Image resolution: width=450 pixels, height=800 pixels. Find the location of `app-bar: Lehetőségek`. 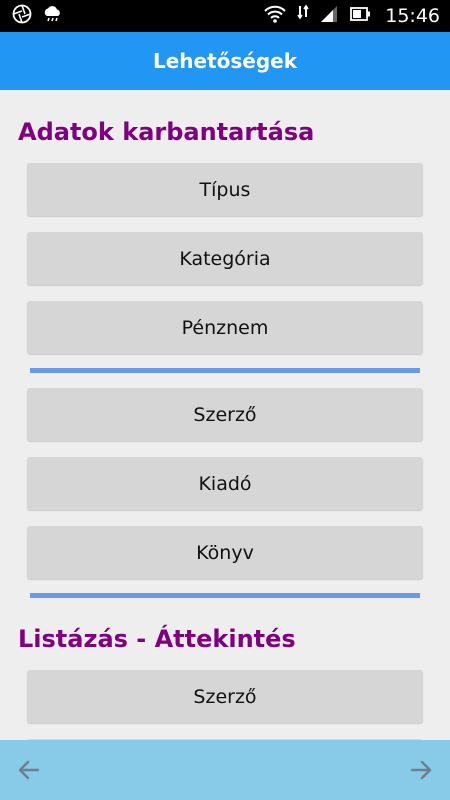

app-bar: Lehetőségek is located at coordinates (225, 61).